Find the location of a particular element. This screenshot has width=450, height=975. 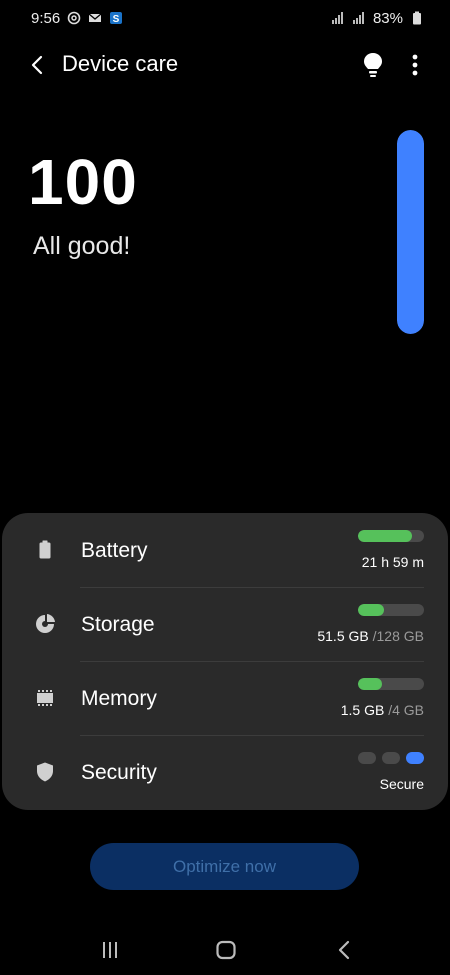

recents-icon is located at coordinates (110, 950).